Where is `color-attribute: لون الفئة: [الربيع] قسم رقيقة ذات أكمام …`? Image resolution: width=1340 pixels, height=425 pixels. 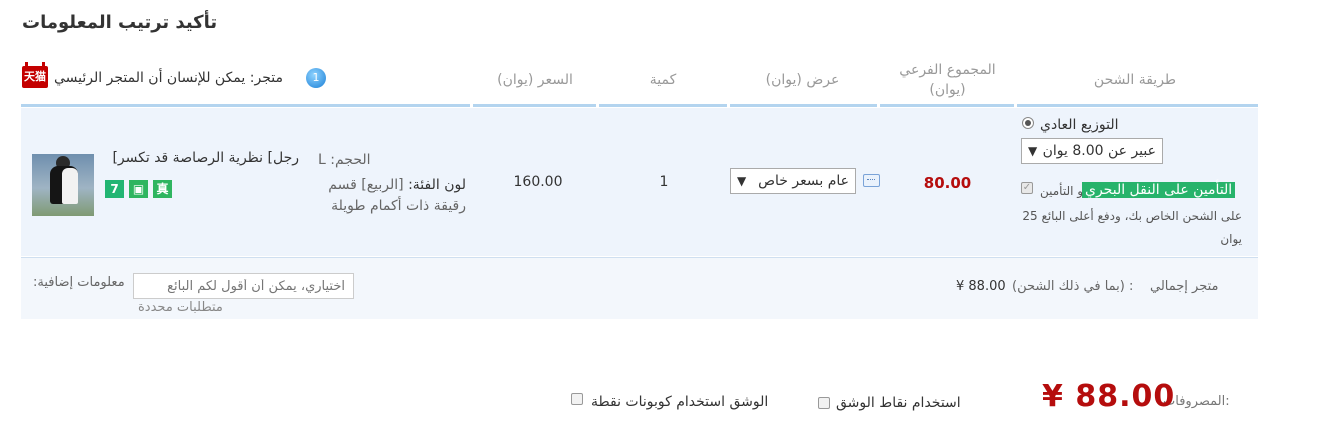 color-attribute: لون الفئة: [الربيع] قسم رقيقة ذات أكمام … is located at coordinates (392, 196).